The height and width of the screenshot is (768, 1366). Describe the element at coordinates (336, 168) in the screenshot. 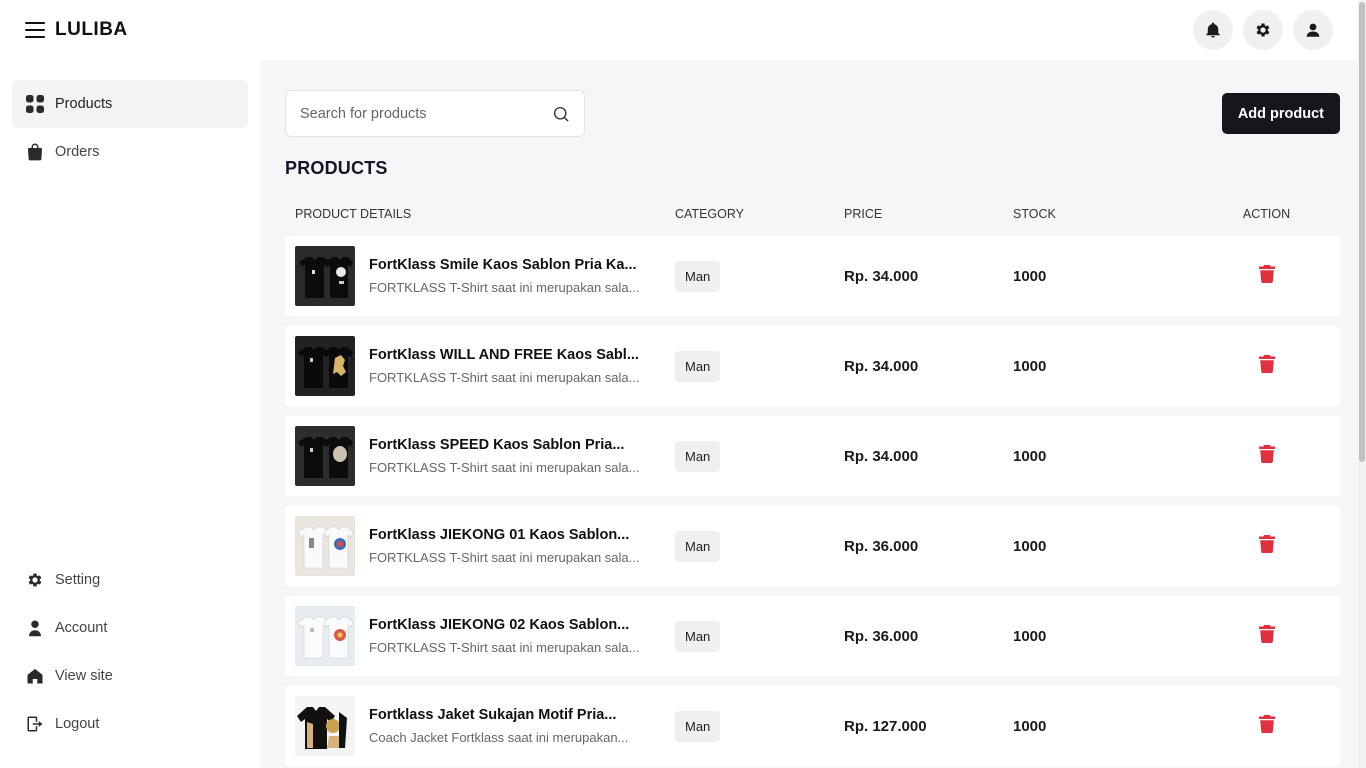

I see `page-title: PRODUCTS` at that location.